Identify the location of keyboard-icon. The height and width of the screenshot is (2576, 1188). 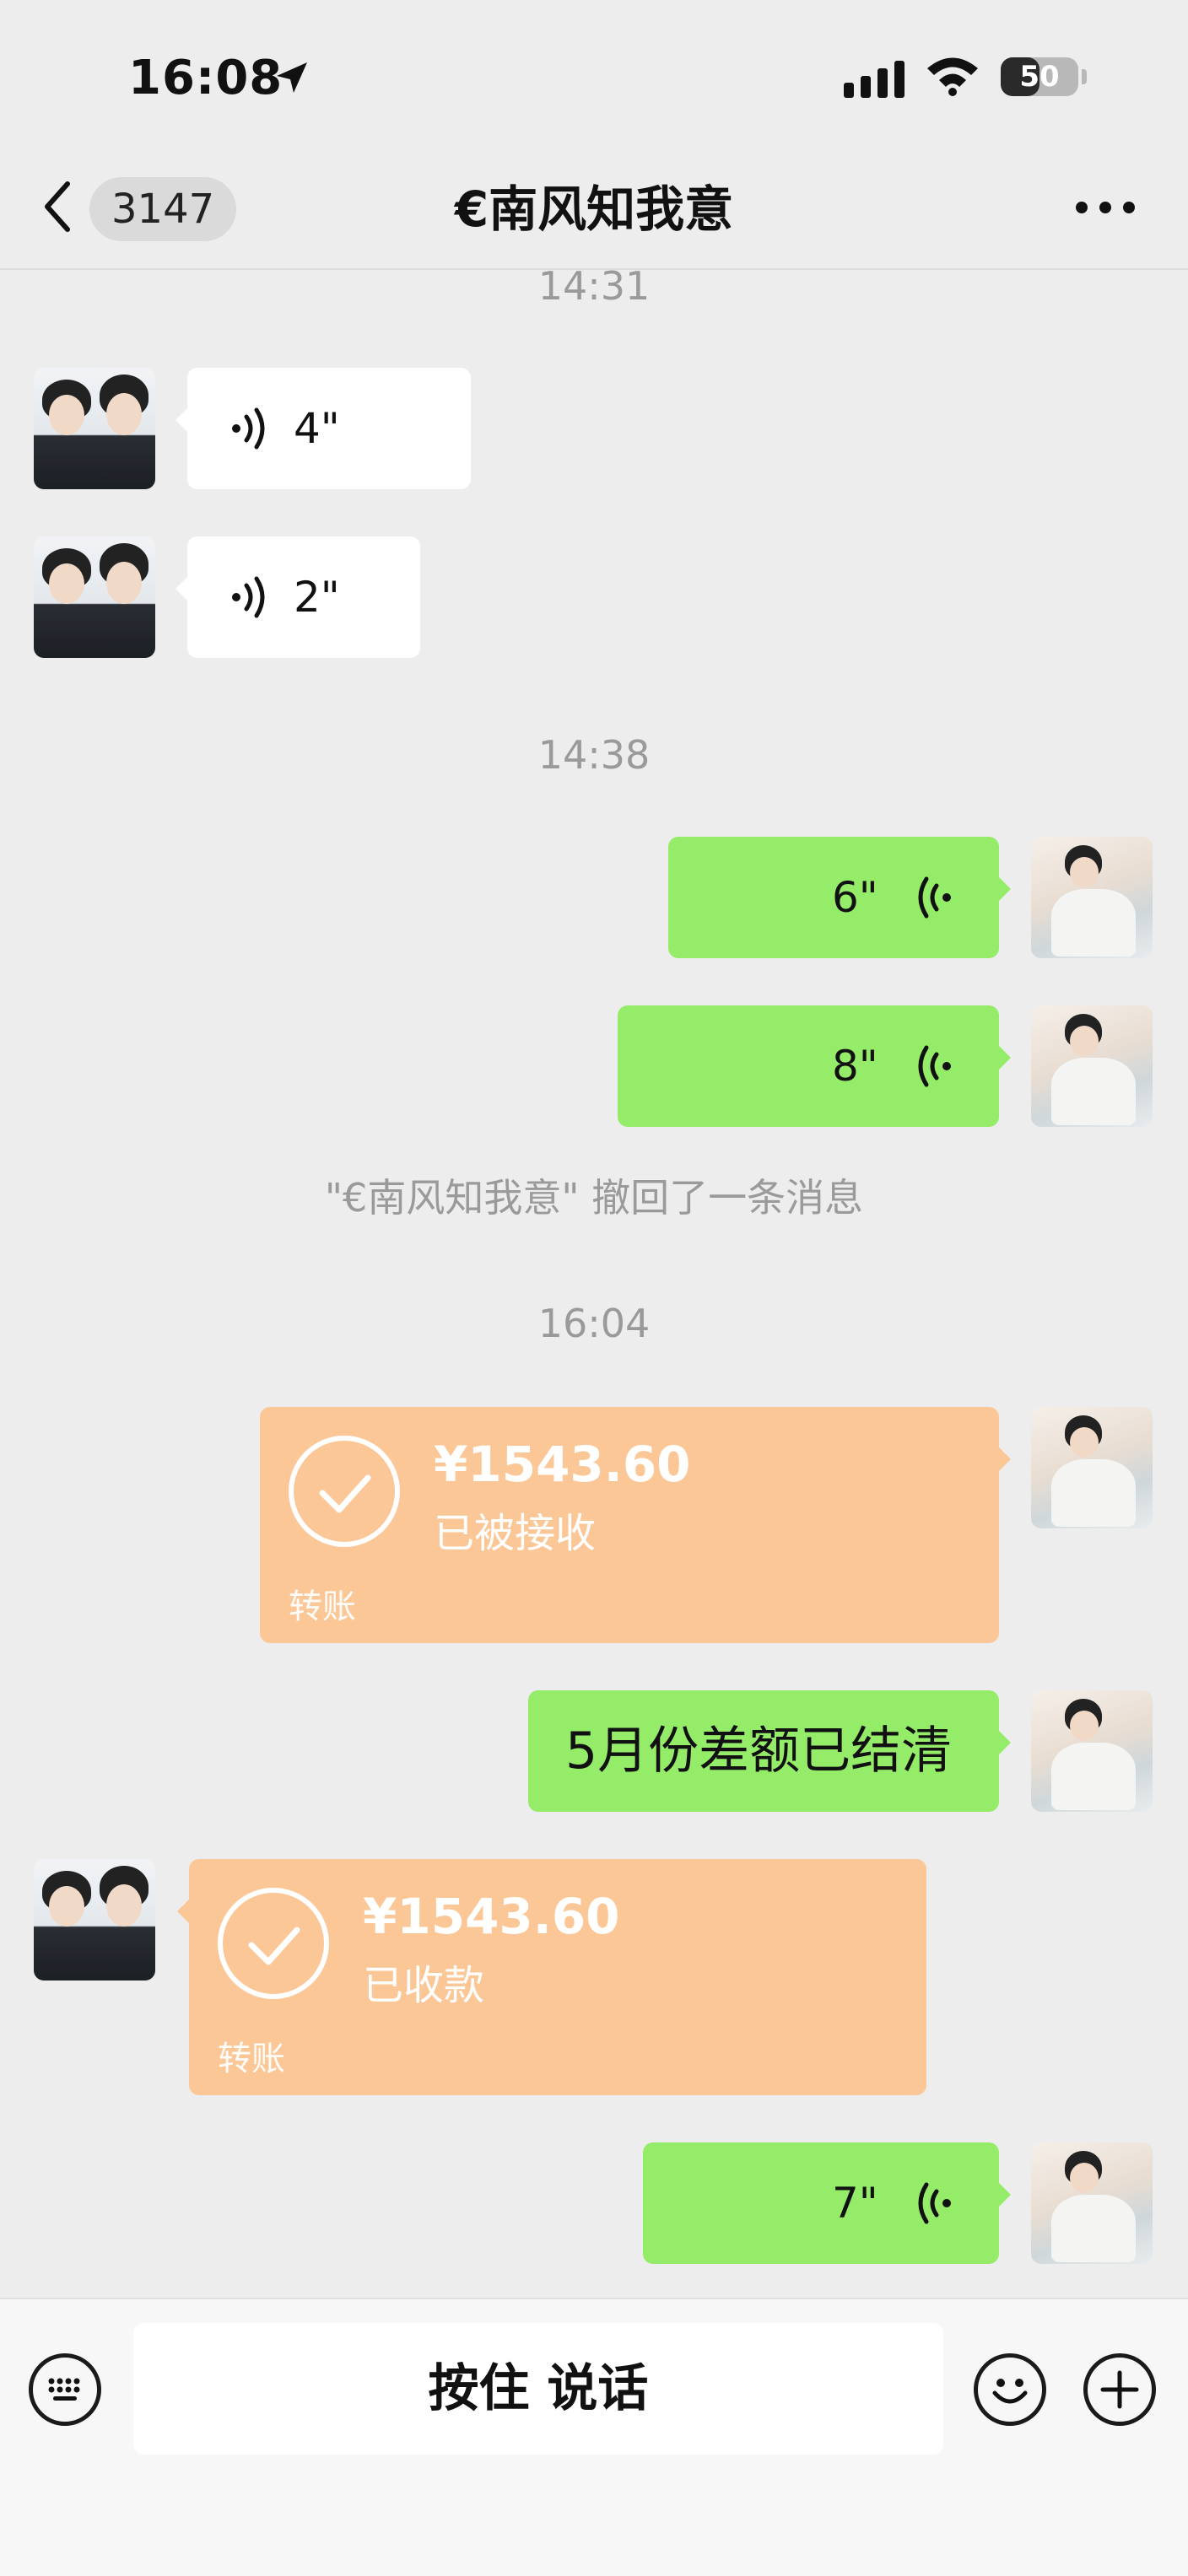
(64, 2389).